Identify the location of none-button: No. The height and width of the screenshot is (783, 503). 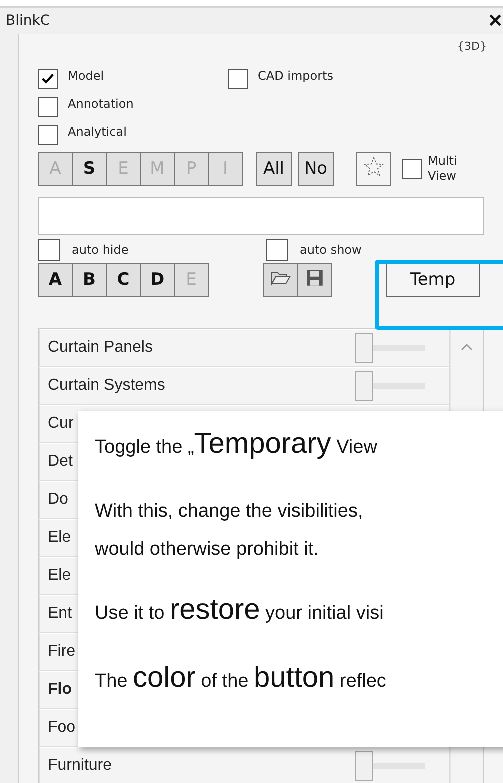
(316, 169).